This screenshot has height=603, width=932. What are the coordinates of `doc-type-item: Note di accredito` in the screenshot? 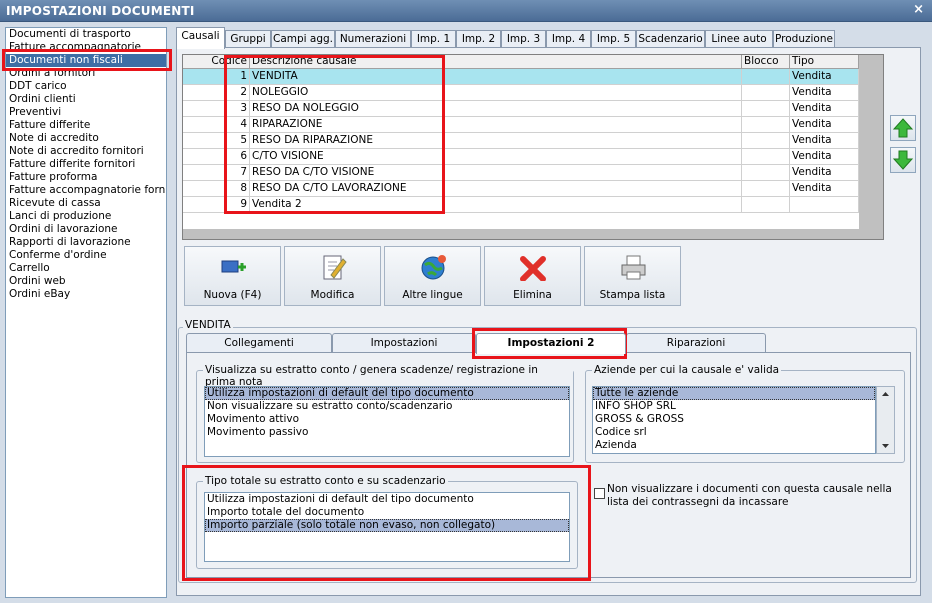 It's located at (86, 138).